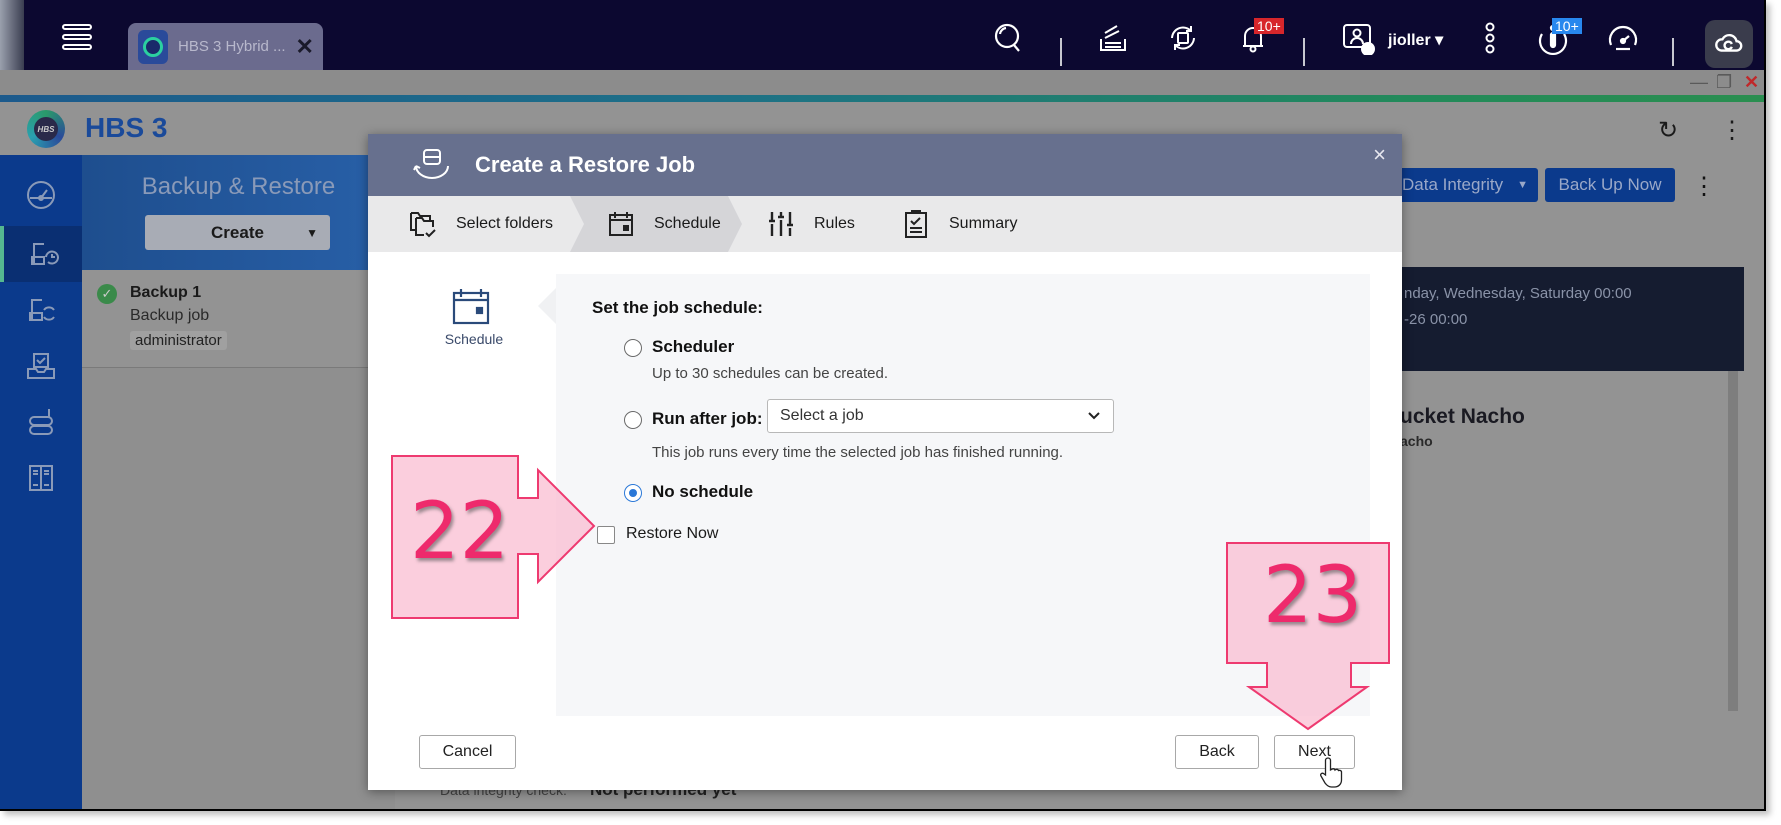 The image size is (1781, 825). I want to click on step-label: Summary, so click(983, 223).